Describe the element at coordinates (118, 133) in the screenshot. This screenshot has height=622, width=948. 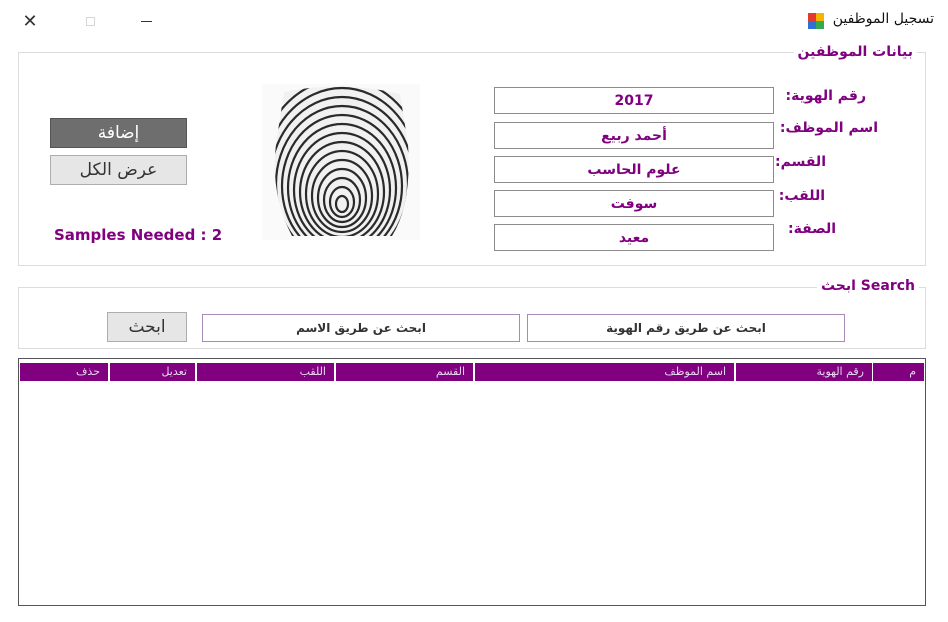
I see `add-button: إضافة` at that location.